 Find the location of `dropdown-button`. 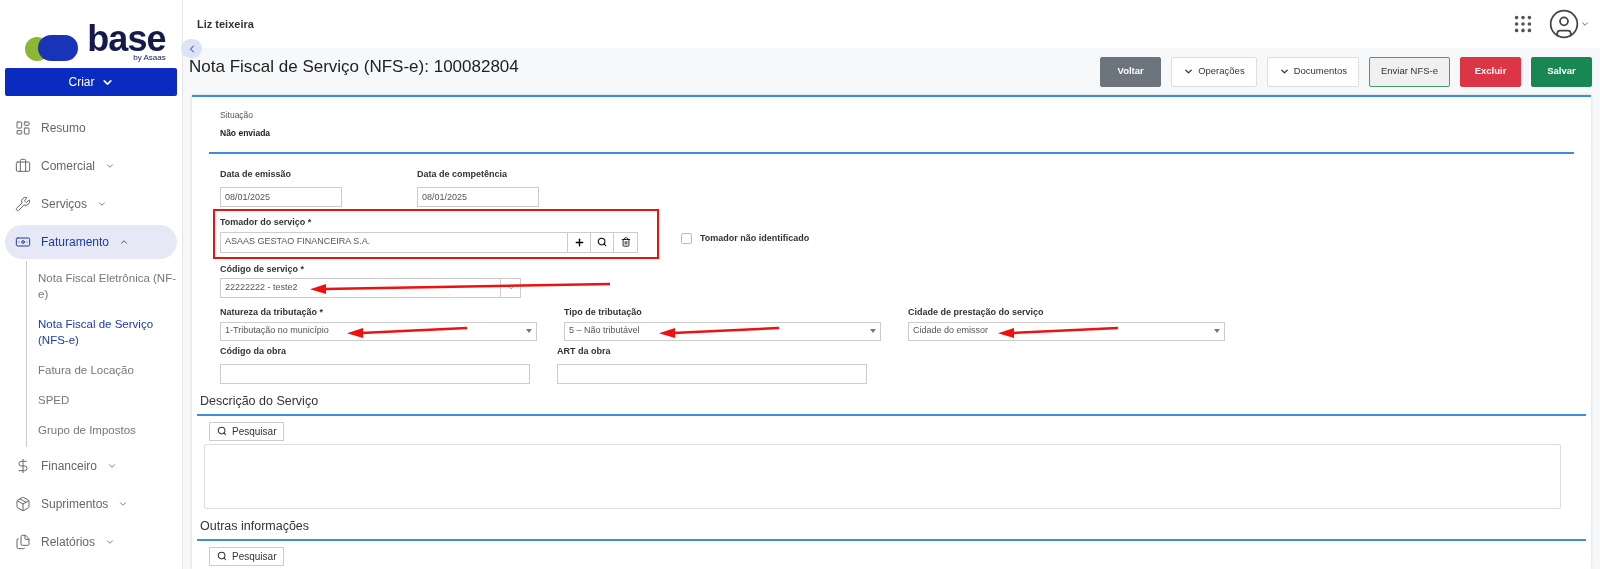

dropdown-button is located at coordinates (511, 288).